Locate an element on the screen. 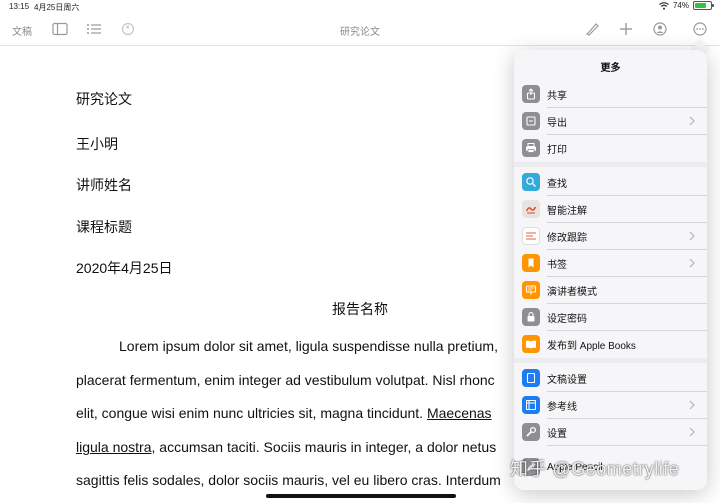 The height and width of the screenshot is (503, 720). guides-icon is located at coordinates (531, 405).